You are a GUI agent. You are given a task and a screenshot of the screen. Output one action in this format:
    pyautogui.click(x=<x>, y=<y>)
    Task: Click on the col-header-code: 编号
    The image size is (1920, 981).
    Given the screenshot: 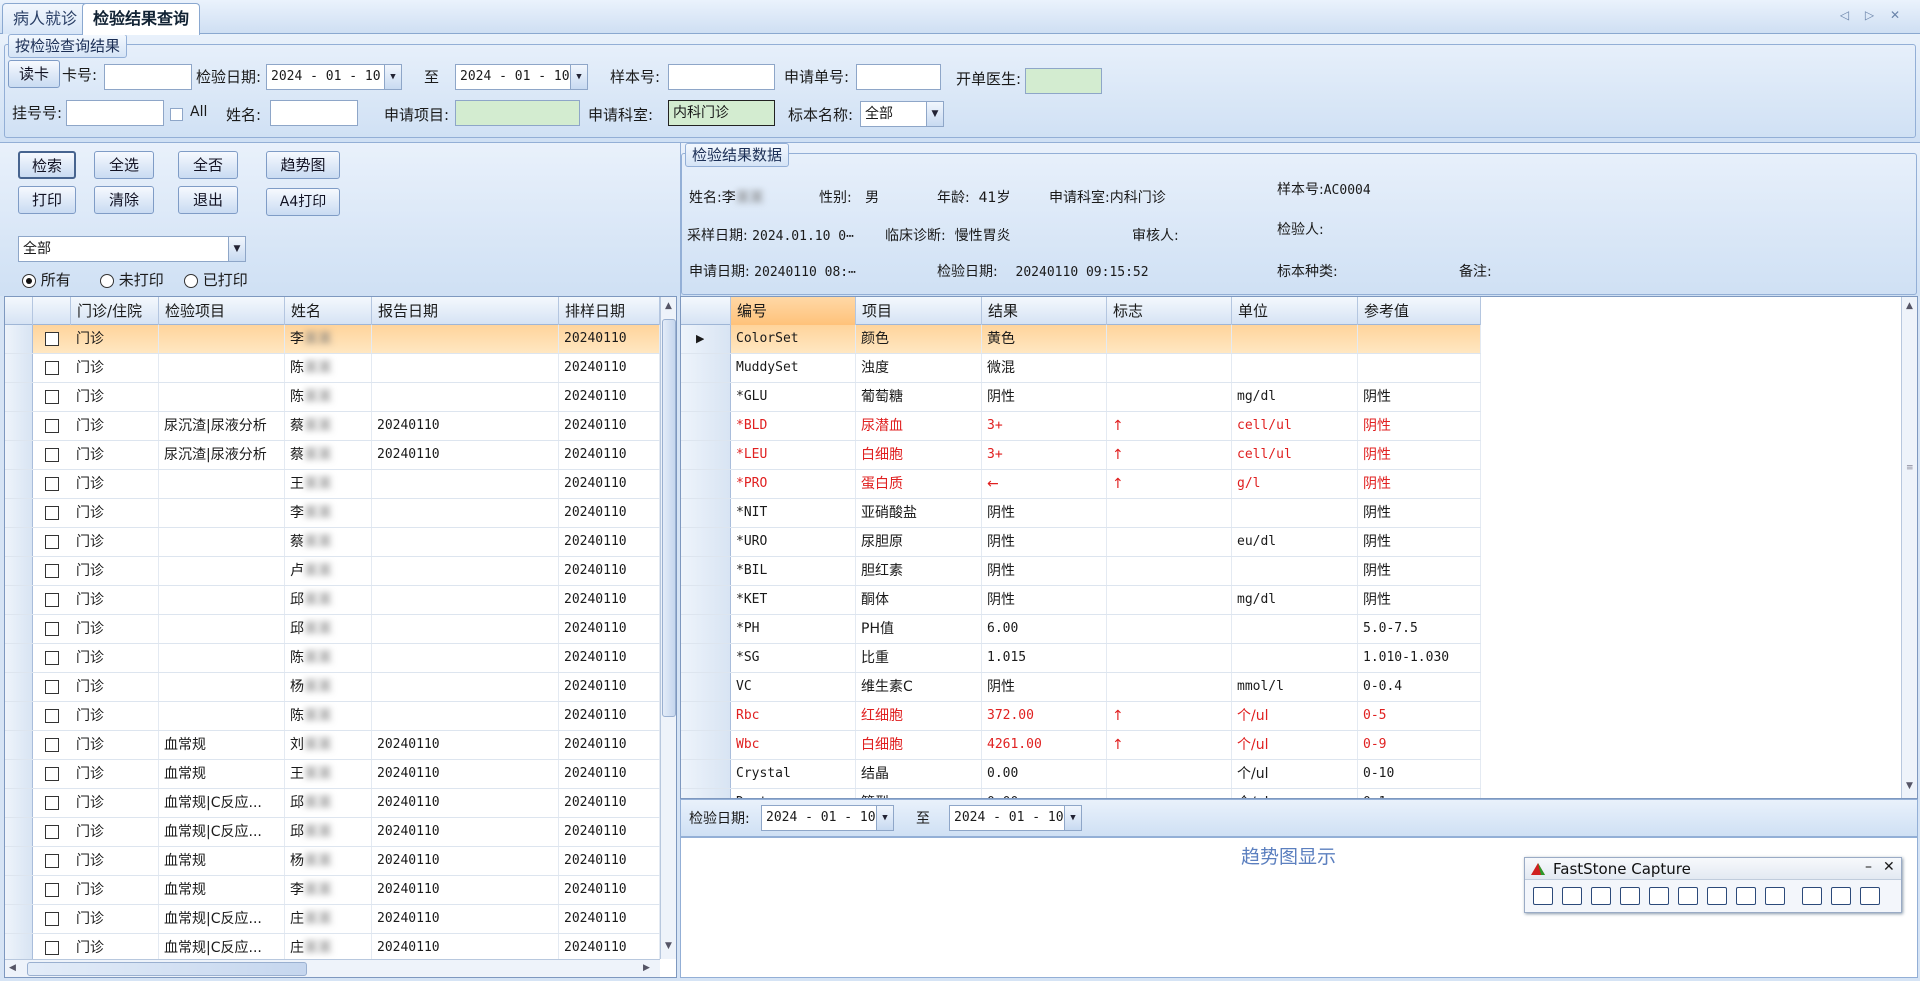 What is the action you would take?
    pyautogui.click(x=793, y=311)
    